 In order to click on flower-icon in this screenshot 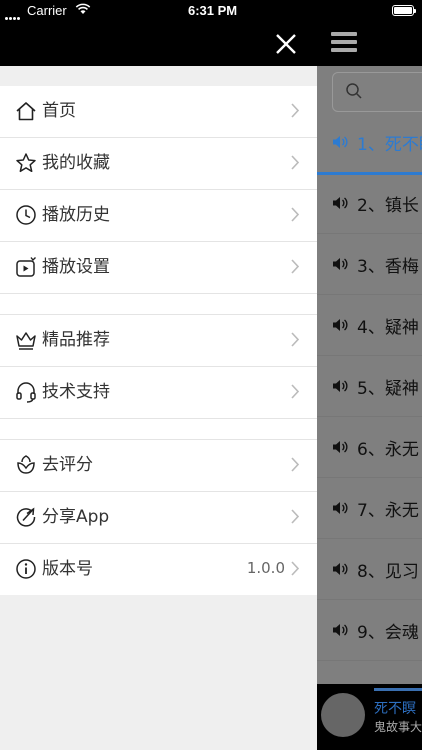, I will do `click(26, 464)`.